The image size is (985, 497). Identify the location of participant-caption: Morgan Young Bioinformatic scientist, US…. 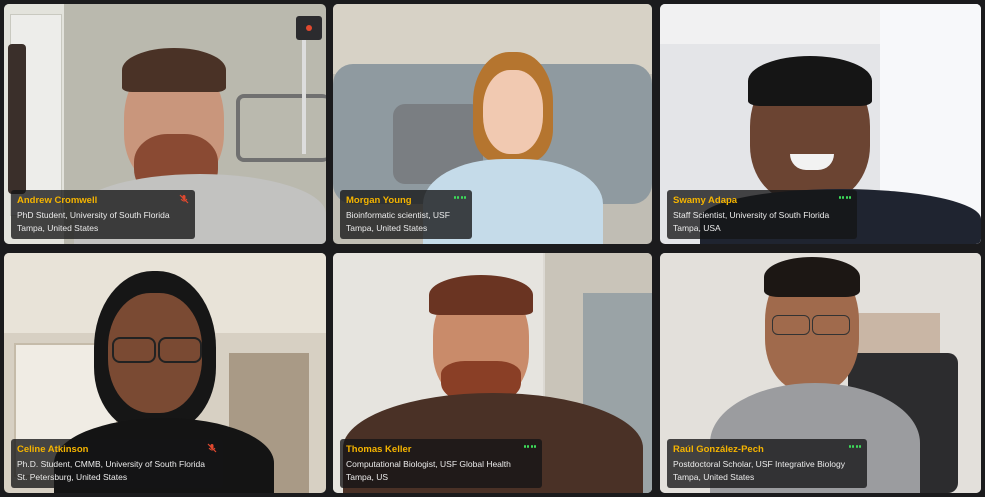
(406, 214).